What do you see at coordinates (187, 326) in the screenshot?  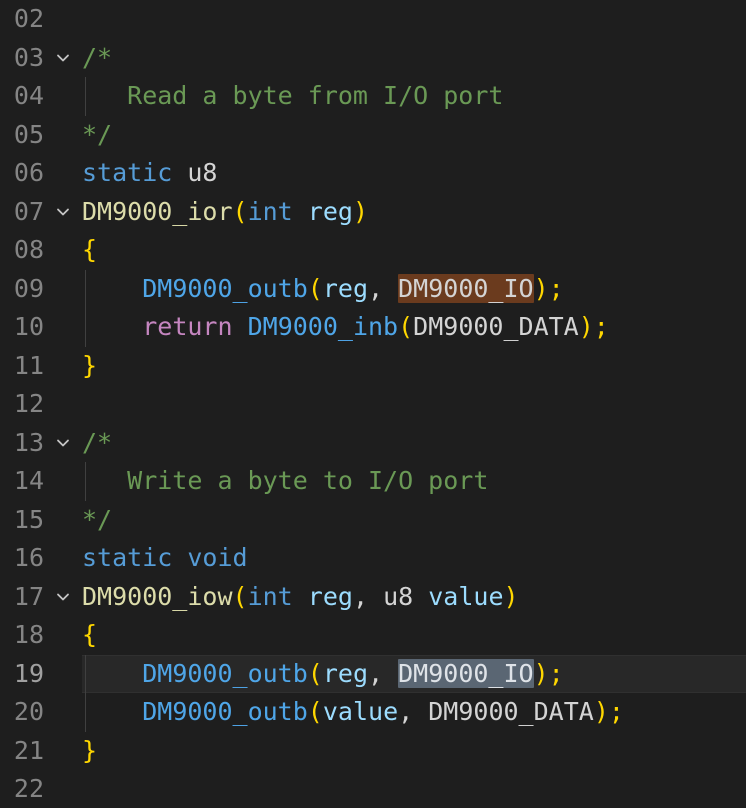 I see `control-keyword-token: return` at bounding box center [187, 326].